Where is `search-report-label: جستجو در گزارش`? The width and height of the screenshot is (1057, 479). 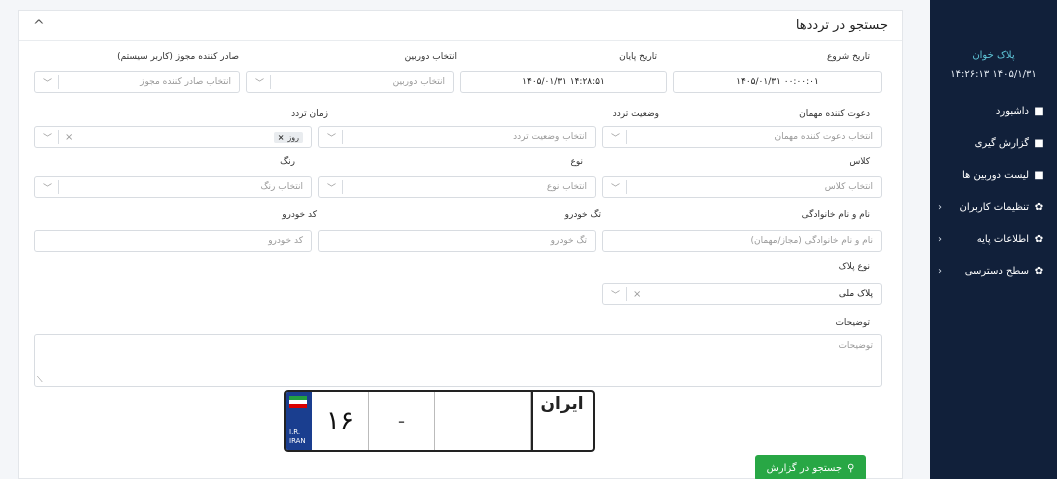 search-report-label: جستجو در گزارش is located at coordinates (804, 468).